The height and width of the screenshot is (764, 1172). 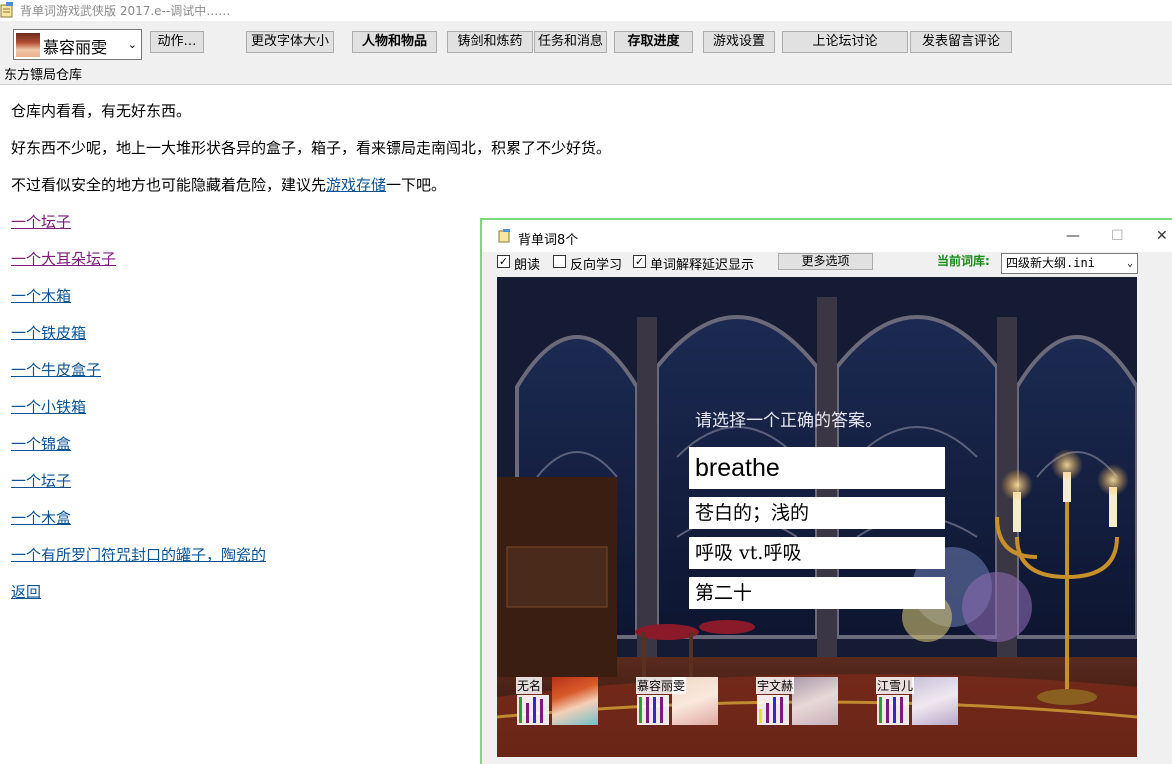 I want to click on character-portrait, so click(x=28, y=45).